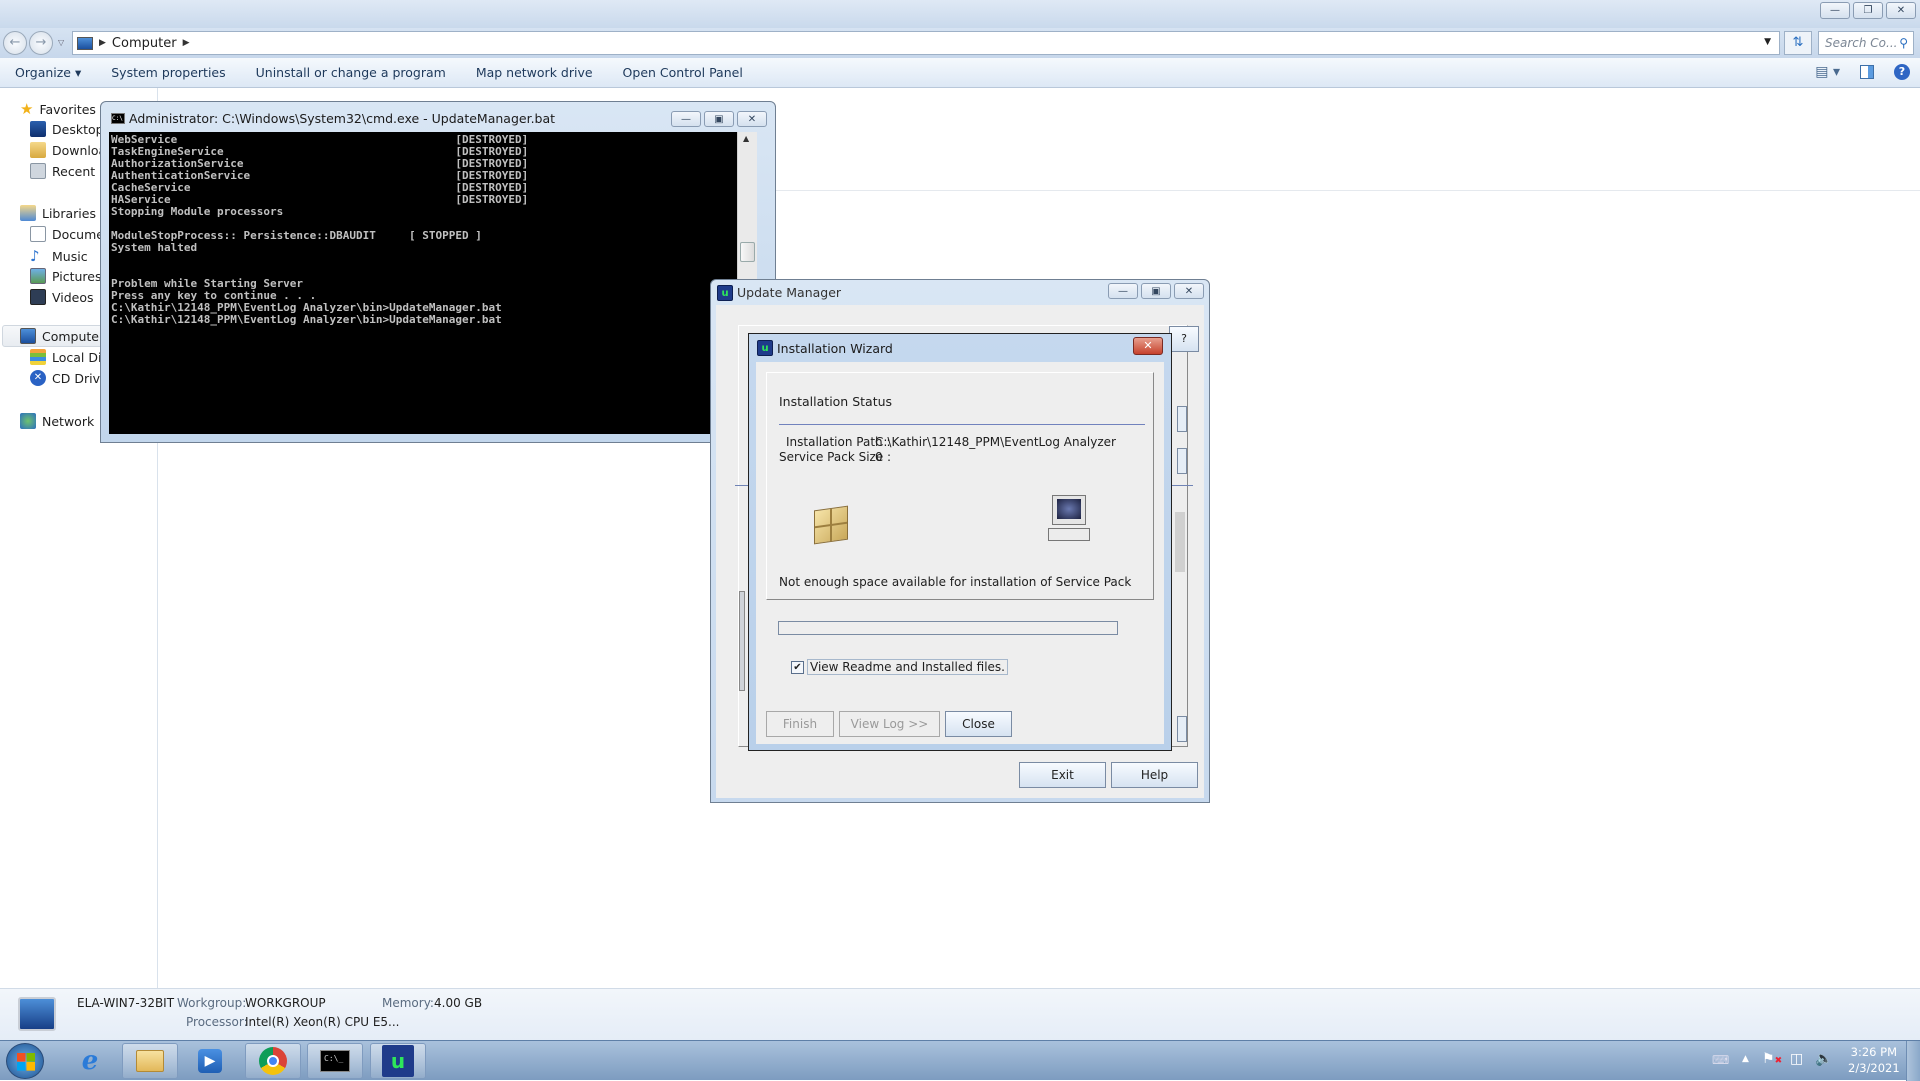  Describe the element at coordinates (1148, 346) in the screenshot. I see `wizard-close-button: ✕` at that location.